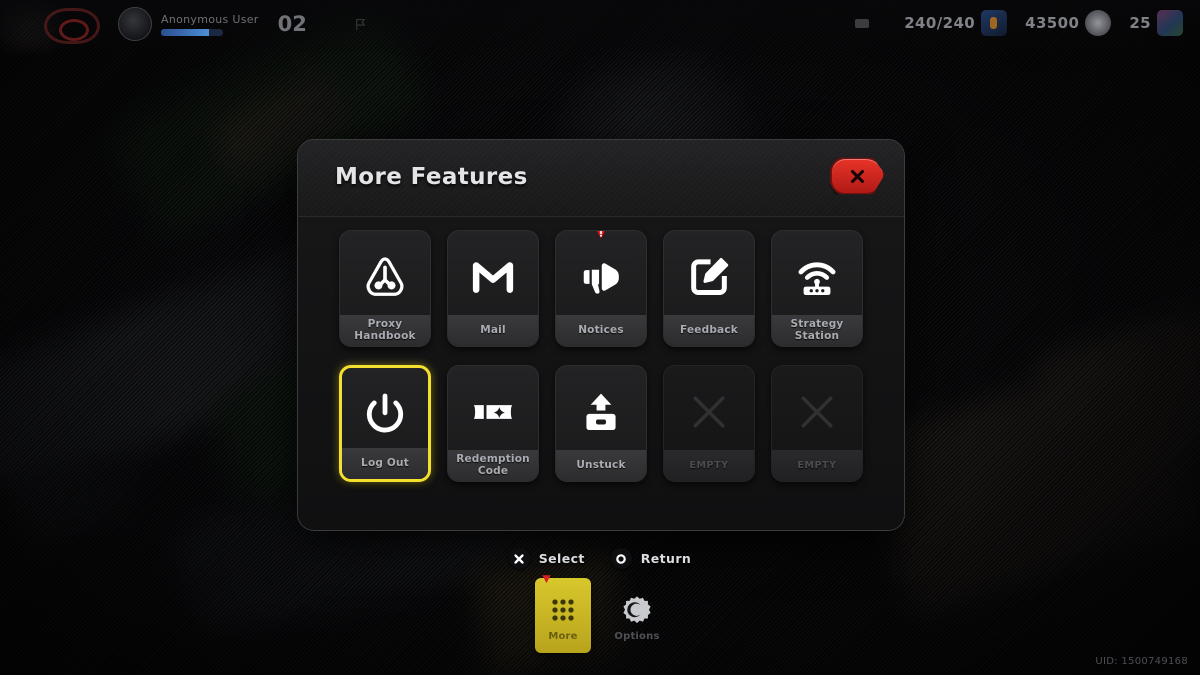 This screenshot has width=1200, height=675. What do you see at coordinates (431, 177) in the screenshot?
I see `page-title: More Features` at bounding box center [431, 177].